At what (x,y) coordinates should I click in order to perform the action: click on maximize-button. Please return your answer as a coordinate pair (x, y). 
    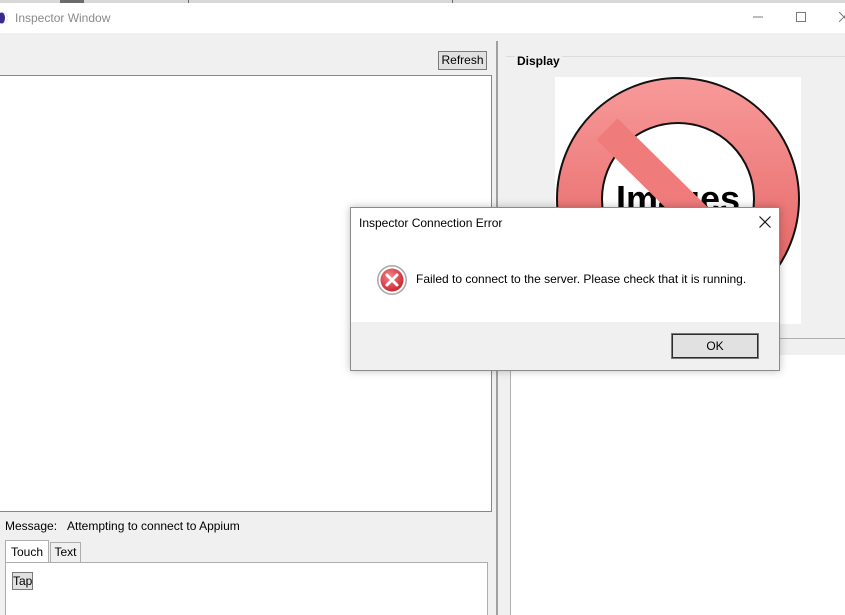
    Looking at the image, I should click on (801, 18).